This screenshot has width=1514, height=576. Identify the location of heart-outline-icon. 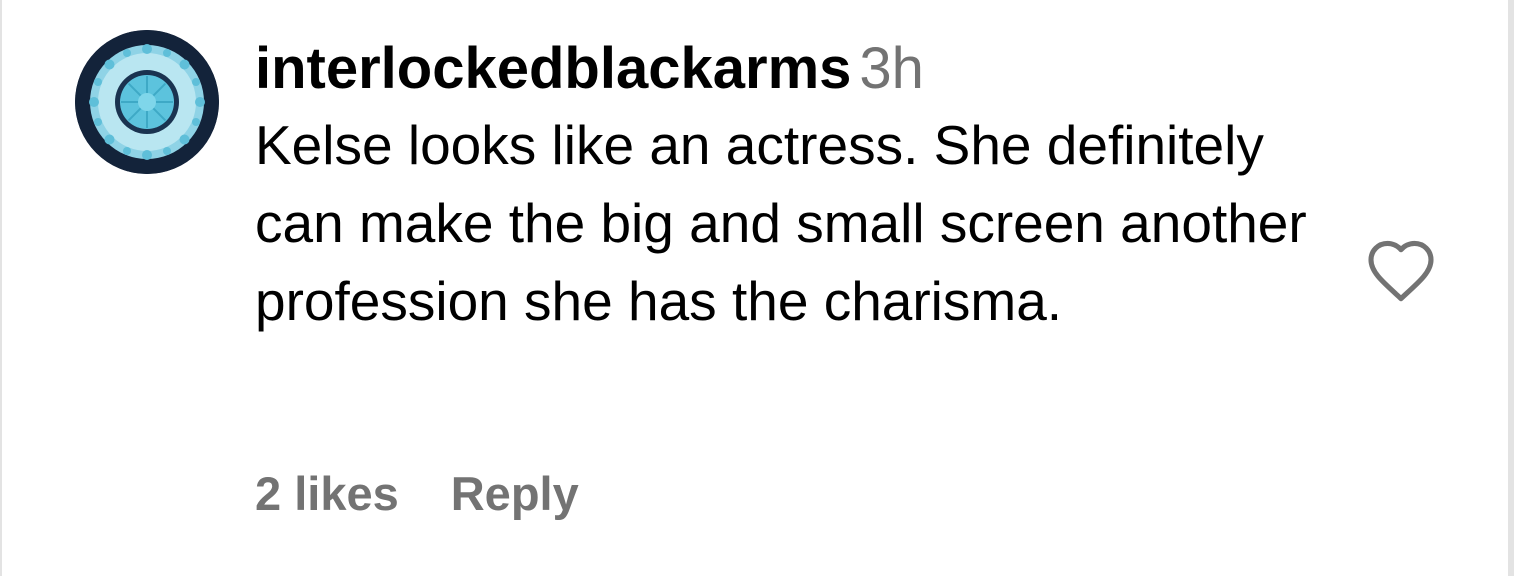
(1401, 271).